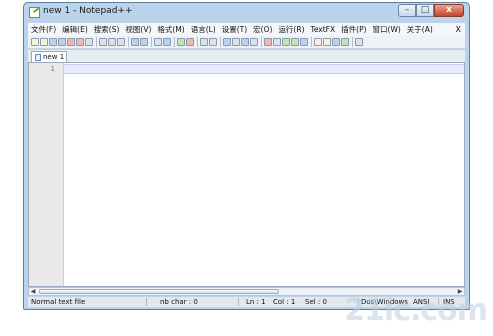  What do you see at coordinates (286, 42) in the screenshot?
I see `play-macro-icon` at bounding box center [286, 42].